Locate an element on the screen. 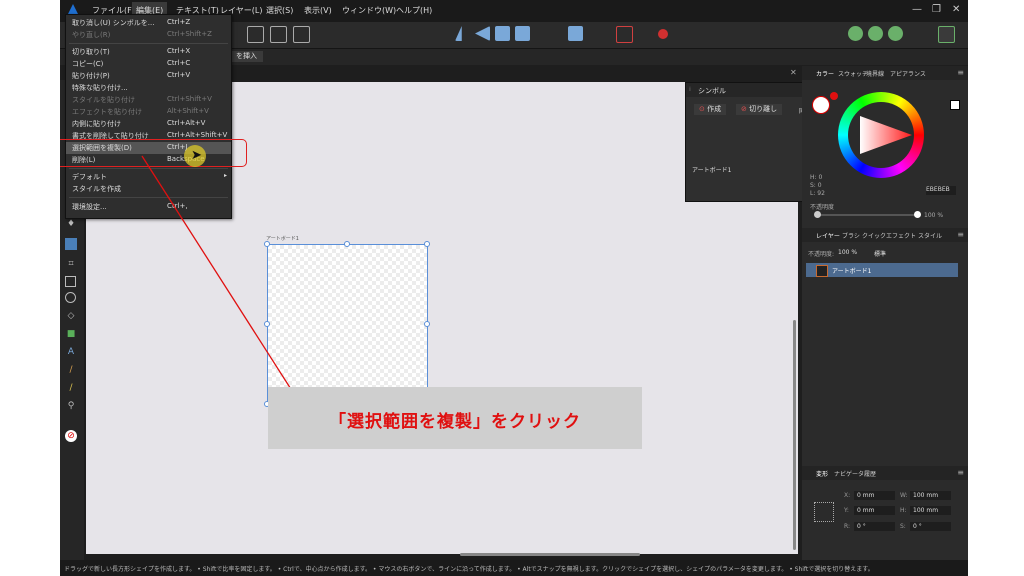  w-label: W: is located at coordinates (904, 495).